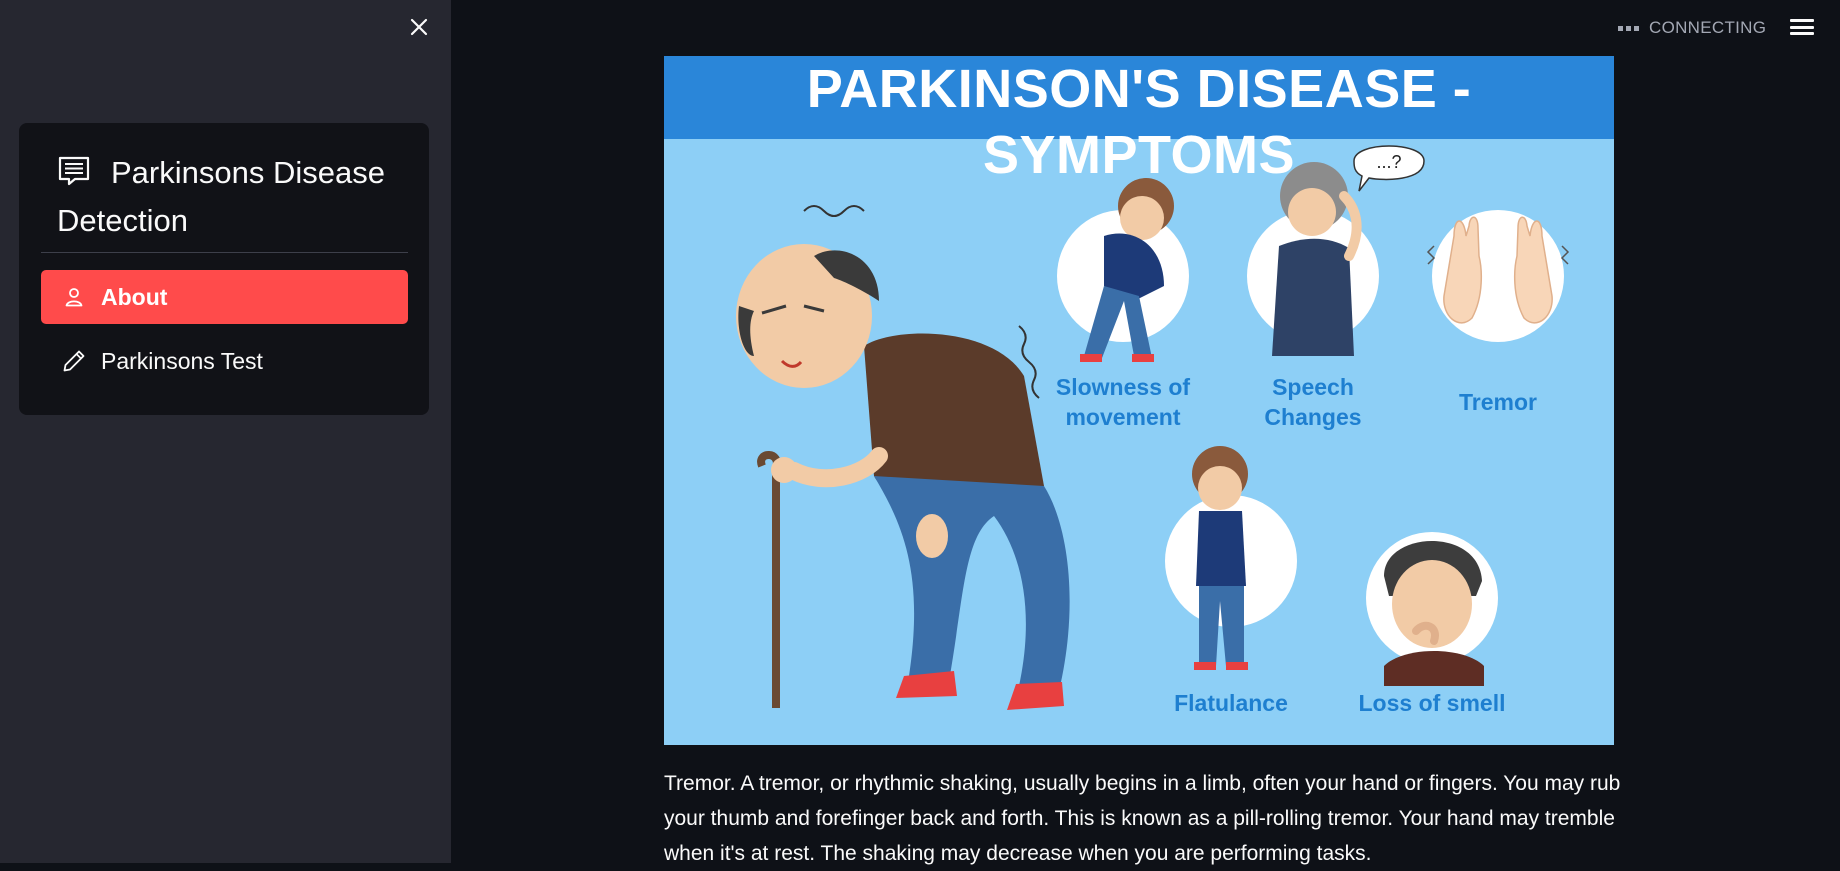 The width and height of the screenshot is (1840, 871). What do you see at coordinates (1434, 613) in the screenshot?
I see `loss-of-smell-figure` at bounding box center [1434, 613].